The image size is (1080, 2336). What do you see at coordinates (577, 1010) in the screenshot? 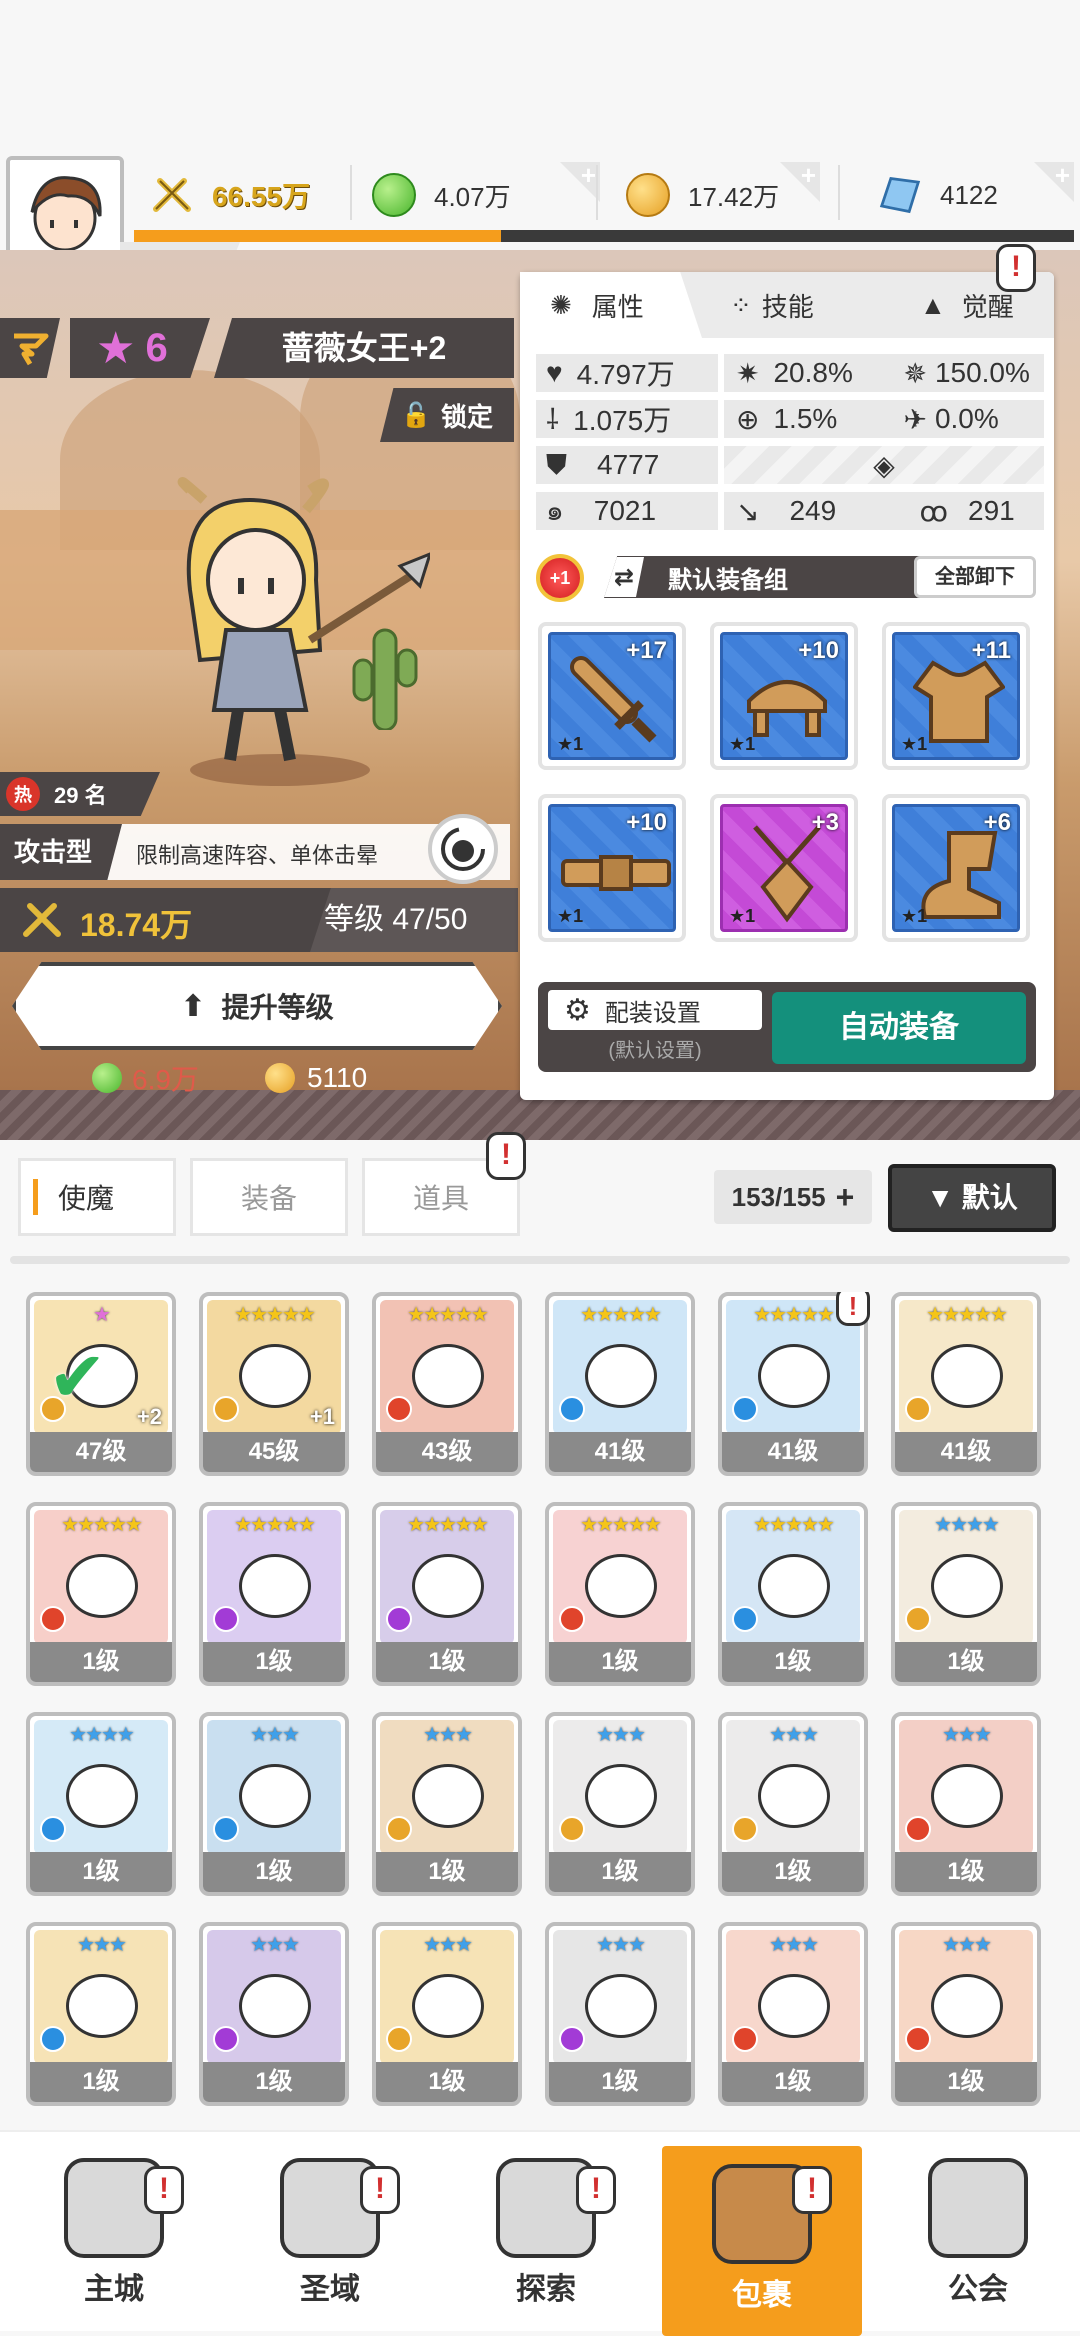
I see `gear-icon: ⚙` at bounding box center [577, 1010].